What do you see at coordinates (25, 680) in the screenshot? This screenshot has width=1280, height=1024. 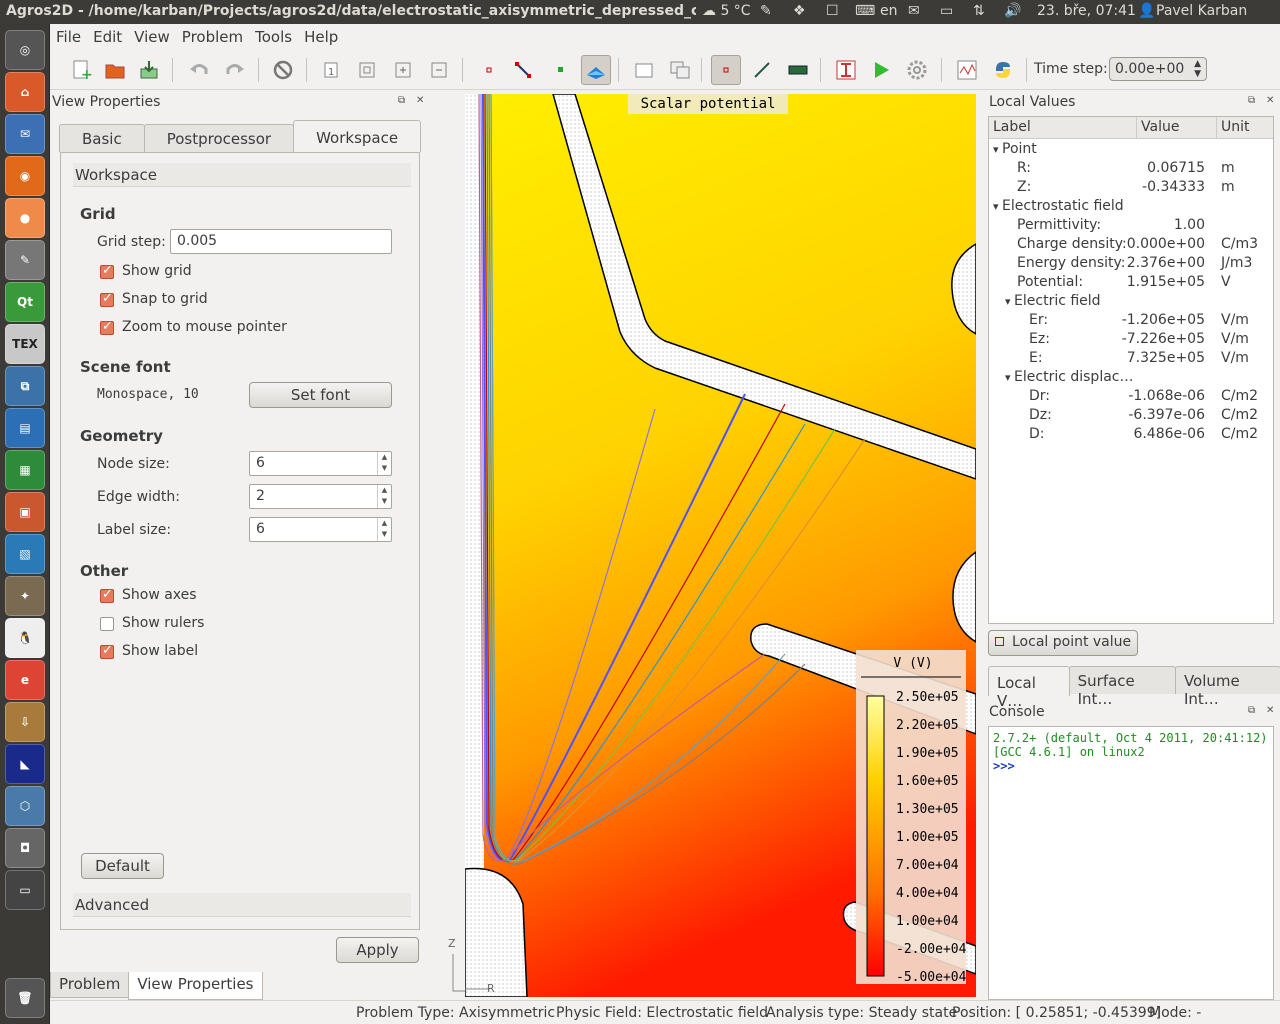 I see `emacs-icon: e` at bounding box center [25, 680].